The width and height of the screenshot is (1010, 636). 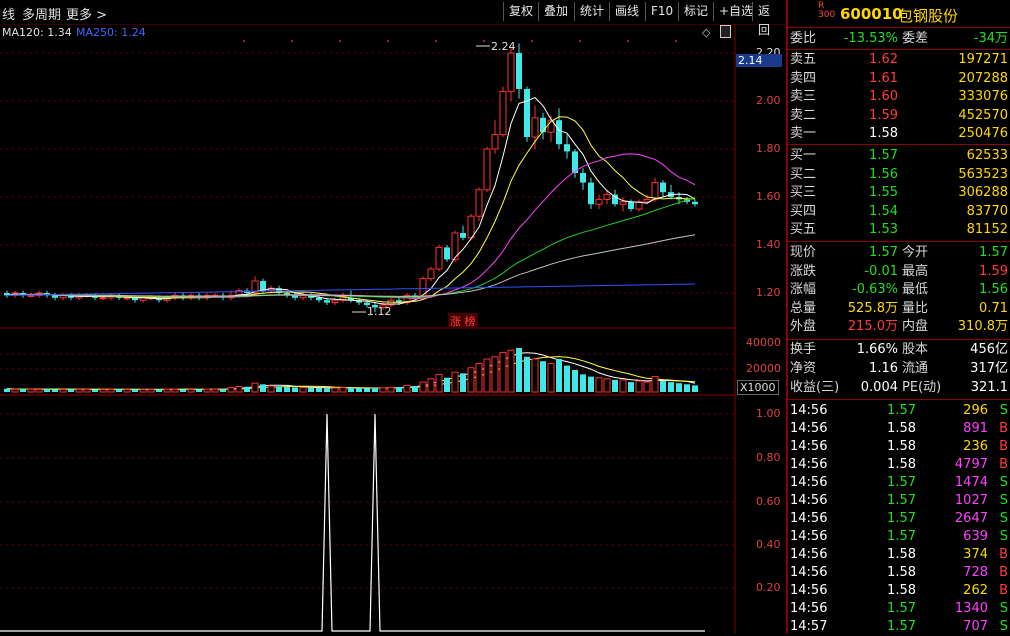 What do you see at coordinates (900, 309) in the screenshot?
I see `quote-row: 总量 525.8万 量比 0.71` at bounding box center [900, 309].